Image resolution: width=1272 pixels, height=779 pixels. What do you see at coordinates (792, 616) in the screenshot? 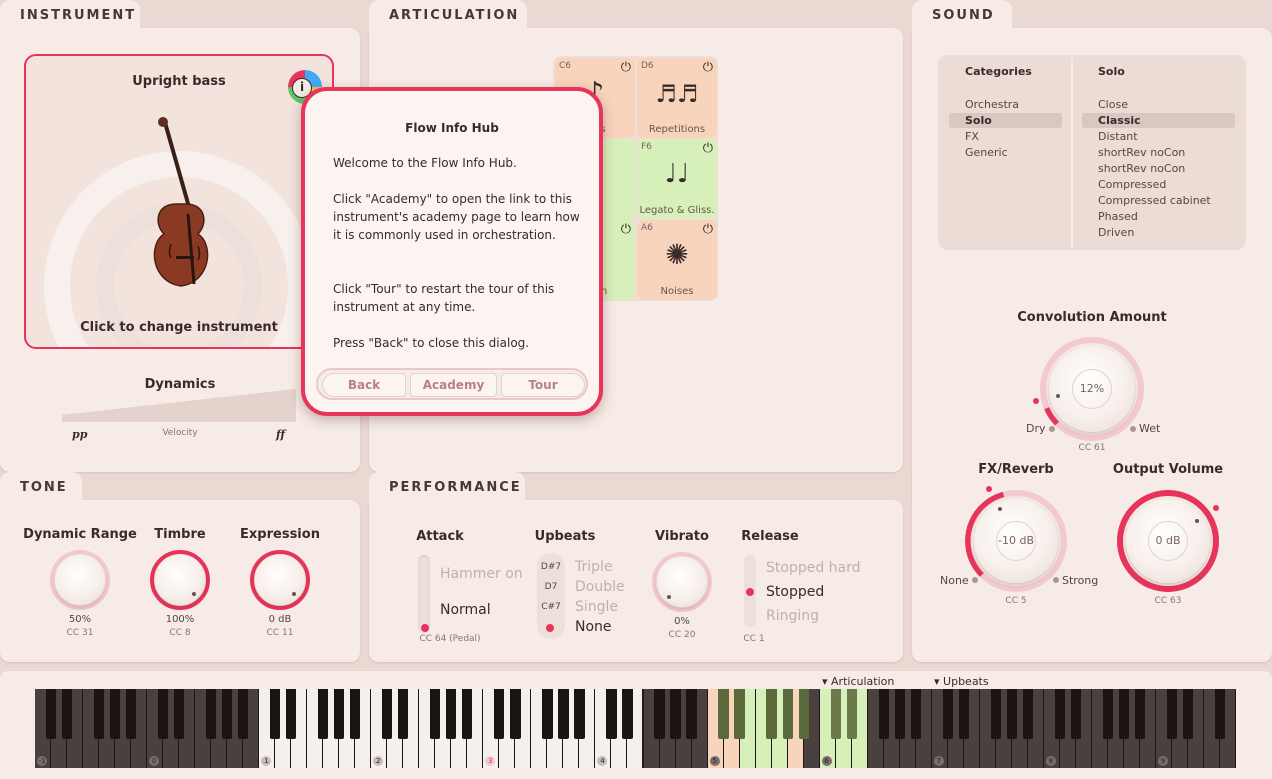
I see `release-option-ringing: Ringing` at bounding box center [792, 616].